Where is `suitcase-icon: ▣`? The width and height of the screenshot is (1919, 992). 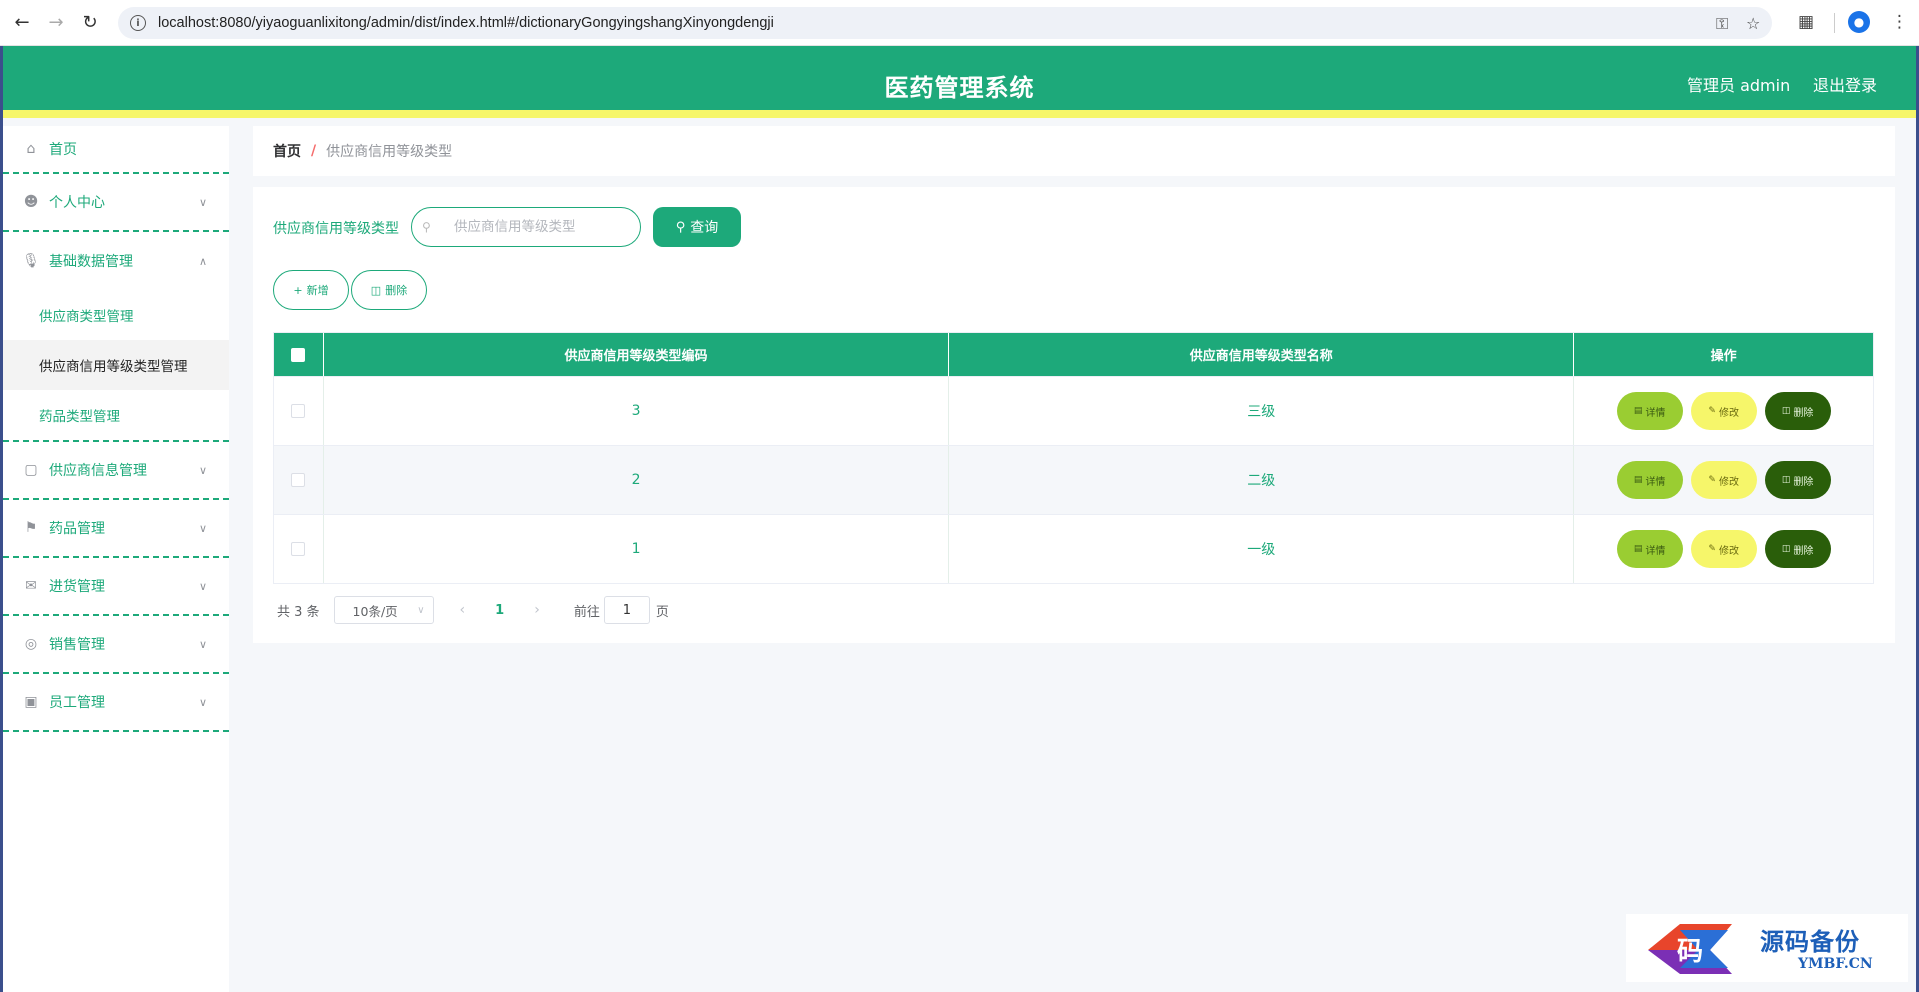
suitcase-icon: ▣ is located at coordinates (31, 702).